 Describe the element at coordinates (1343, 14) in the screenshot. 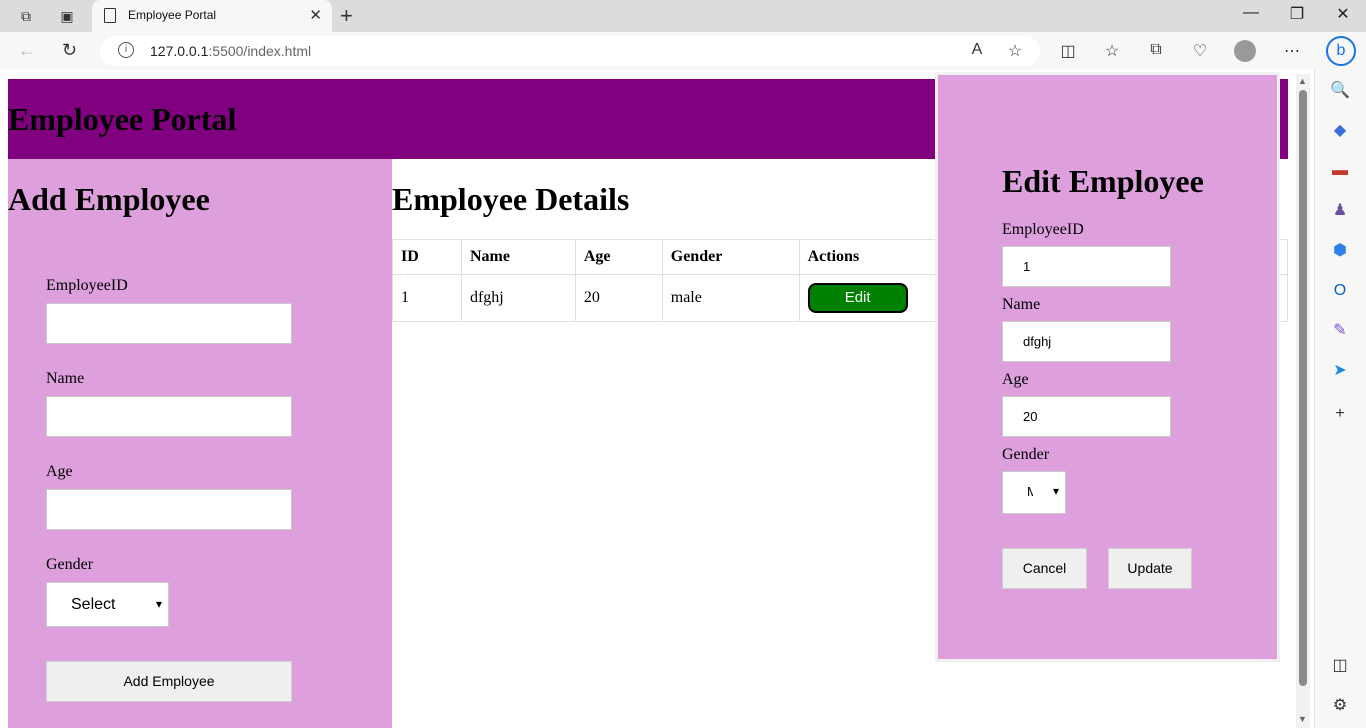

I see `close-window-icon: ✕` at that location.